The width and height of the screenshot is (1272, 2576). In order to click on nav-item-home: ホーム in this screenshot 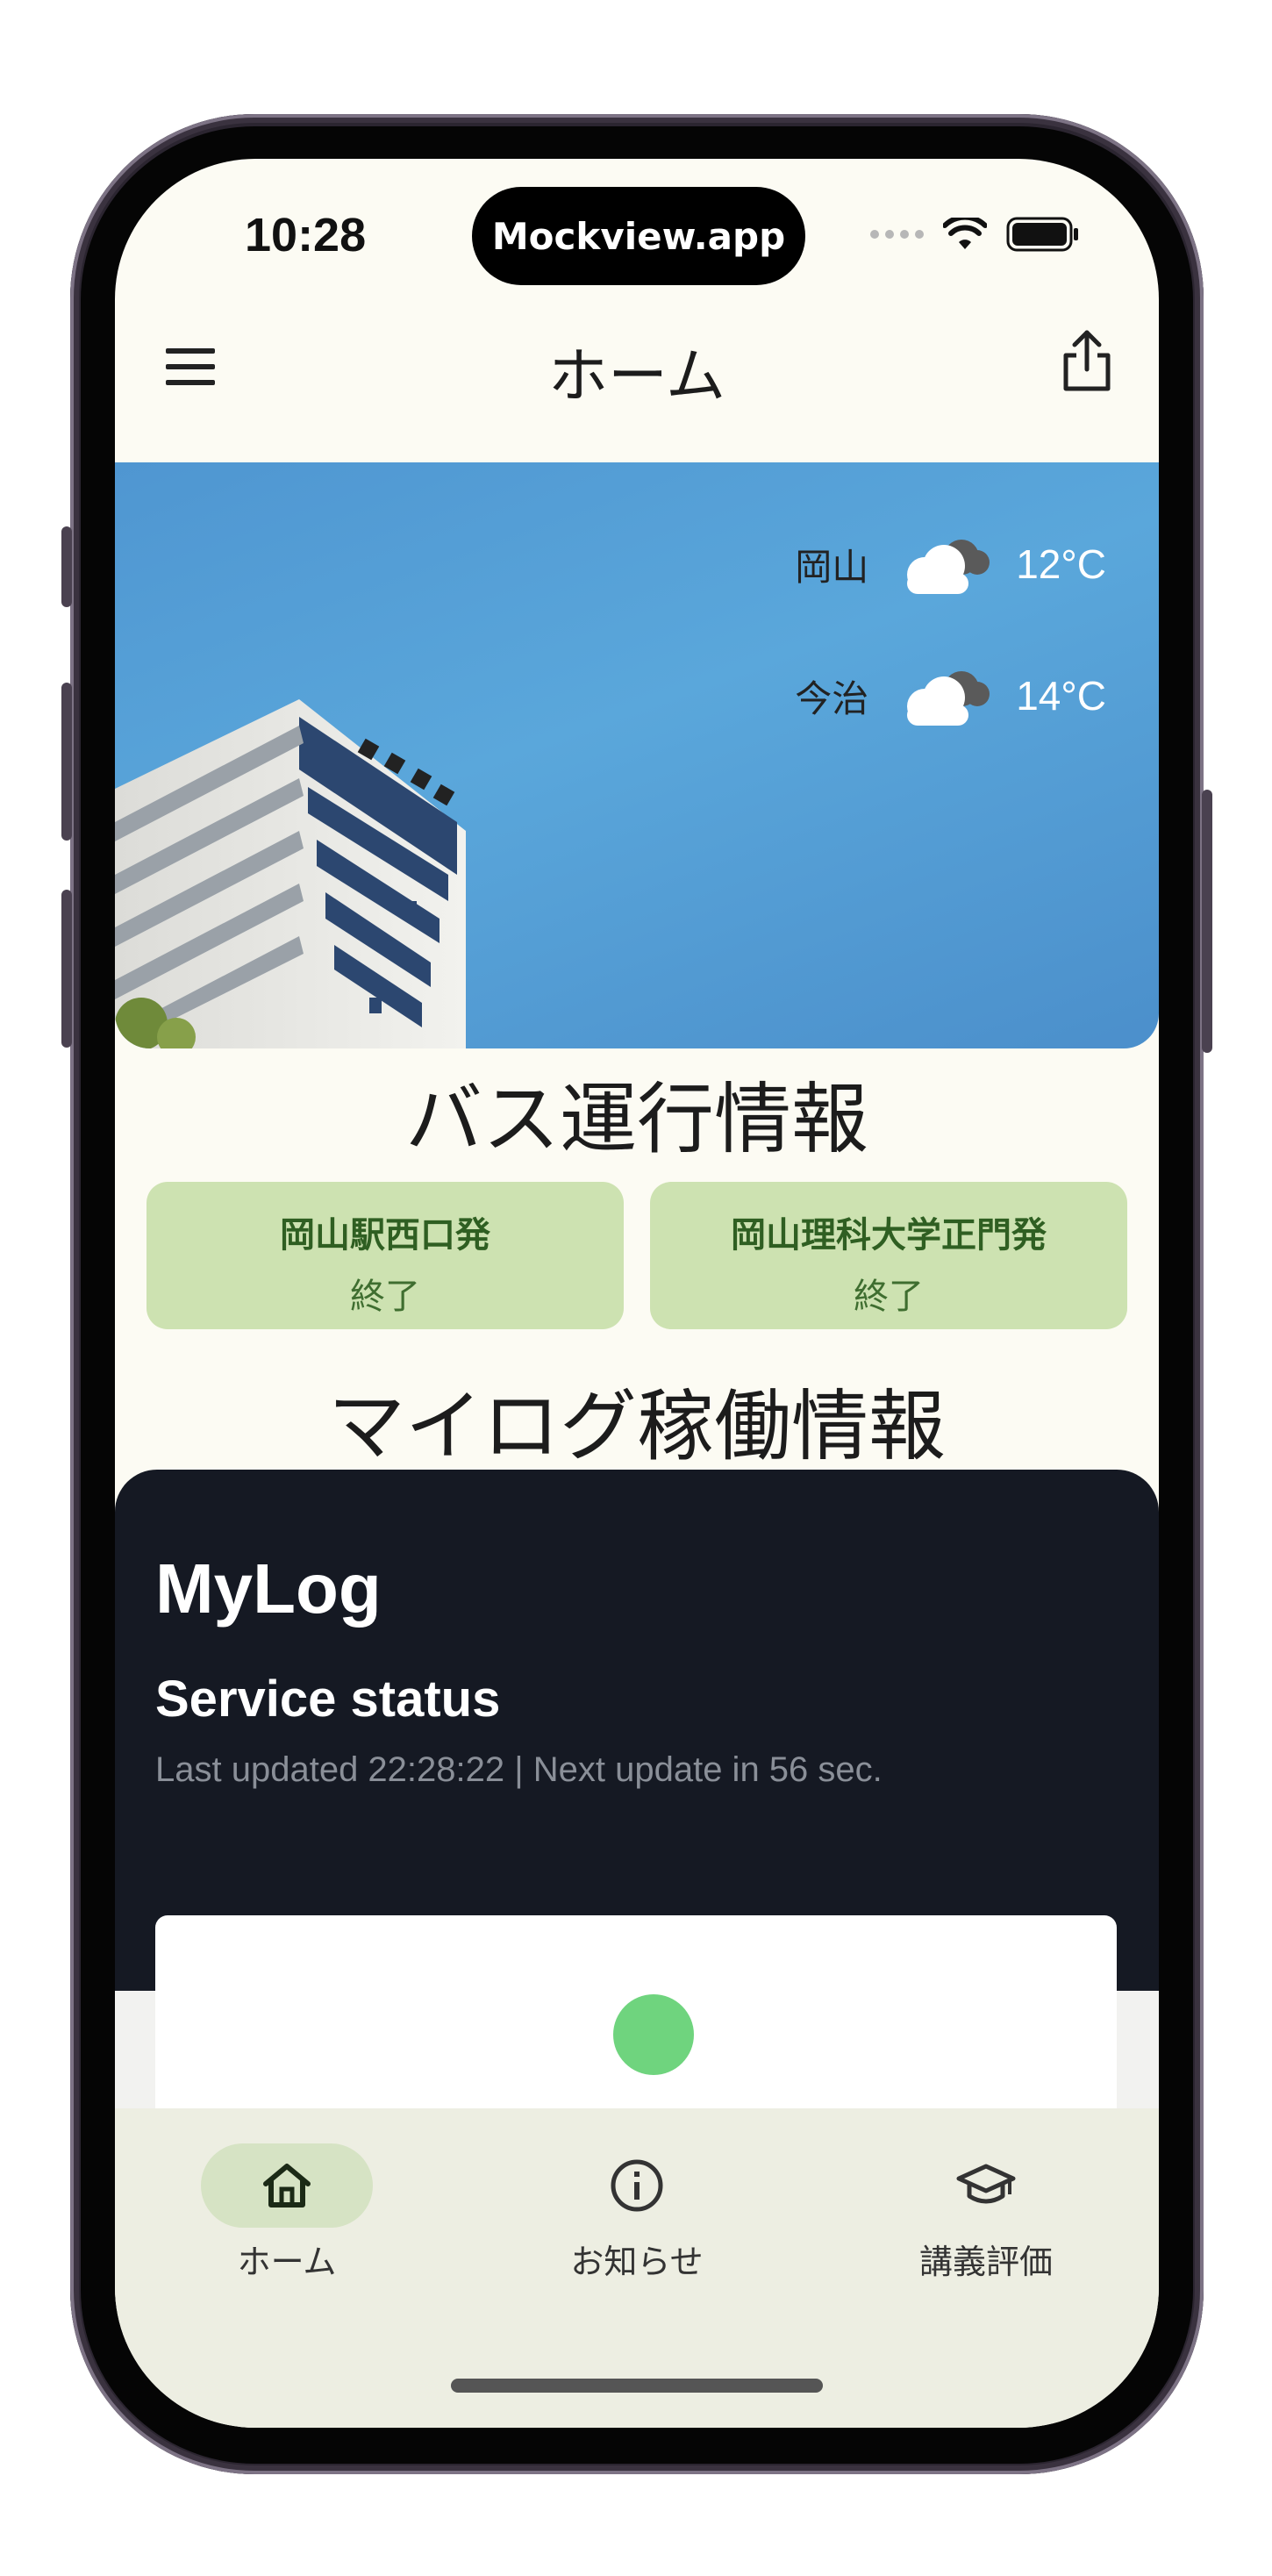, I will do `click(286, 2213)`.